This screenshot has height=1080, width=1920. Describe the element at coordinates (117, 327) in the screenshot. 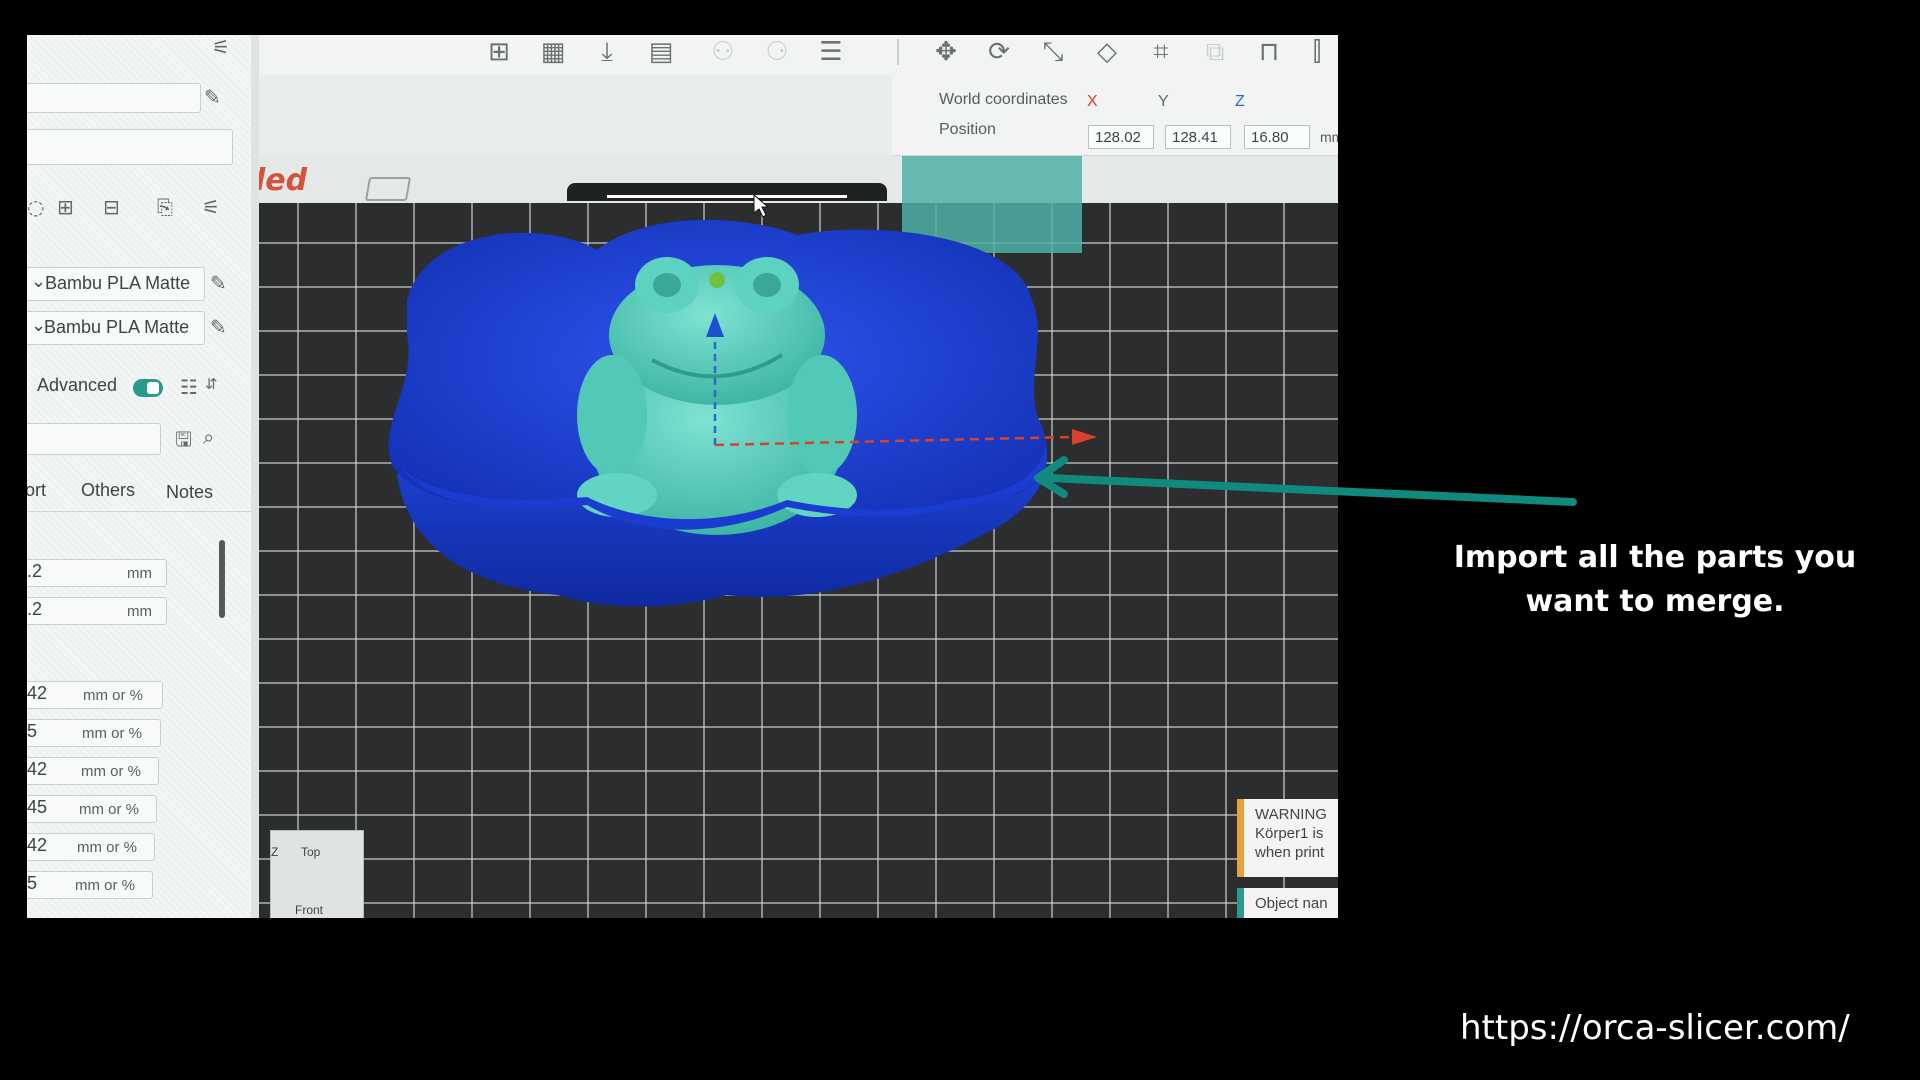

I see `filament-2-name: Bambu PLA Matte` at that location.